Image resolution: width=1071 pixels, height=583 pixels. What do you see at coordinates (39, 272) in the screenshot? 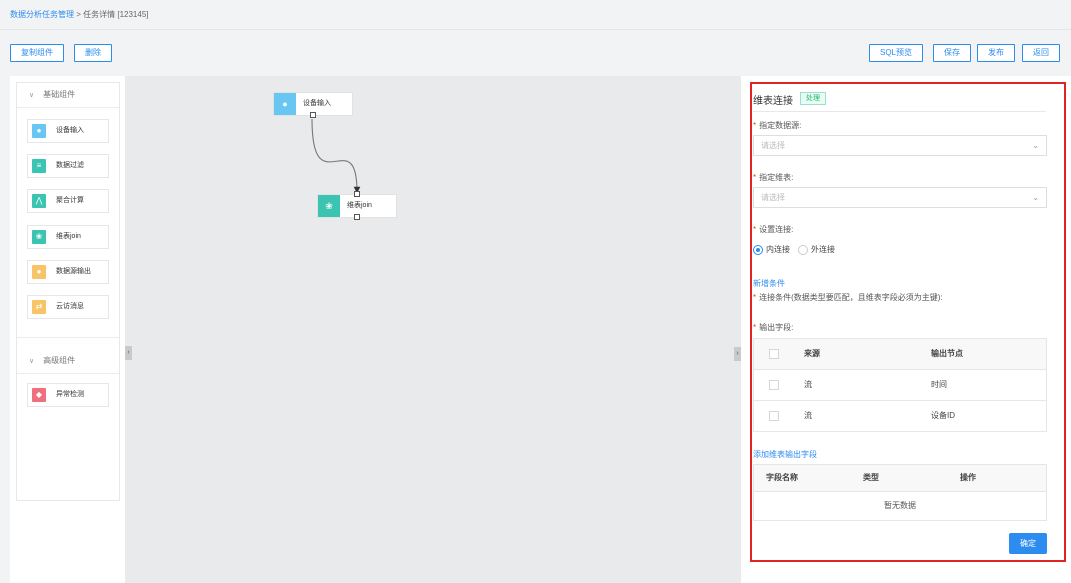
I see `datasource-output-icon: ●` at bounding box center [39, 272].